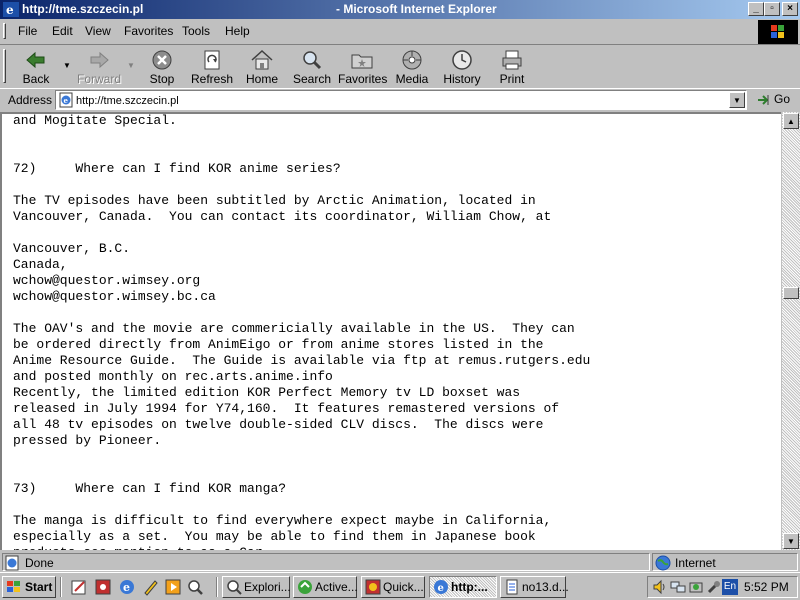 The image size is (800, 600). What do you see at coordinates (11, 9) in the screenshot?
I see `ie-logo-icon: e` at bounding box center [11, 9].